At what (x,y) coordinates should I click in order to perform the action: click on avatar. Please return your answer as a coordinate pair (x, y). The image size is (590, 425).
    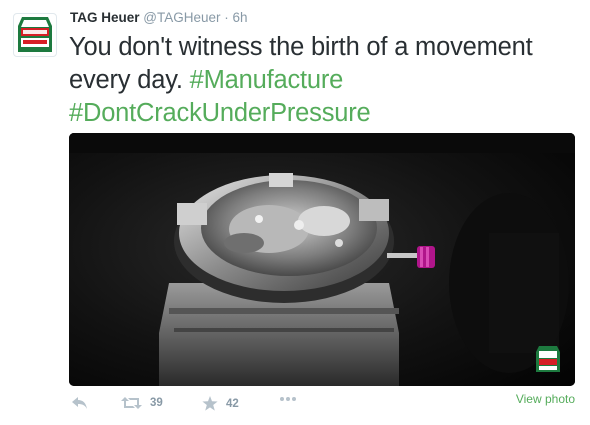
    Looking at the image, I should click on (35, 35).